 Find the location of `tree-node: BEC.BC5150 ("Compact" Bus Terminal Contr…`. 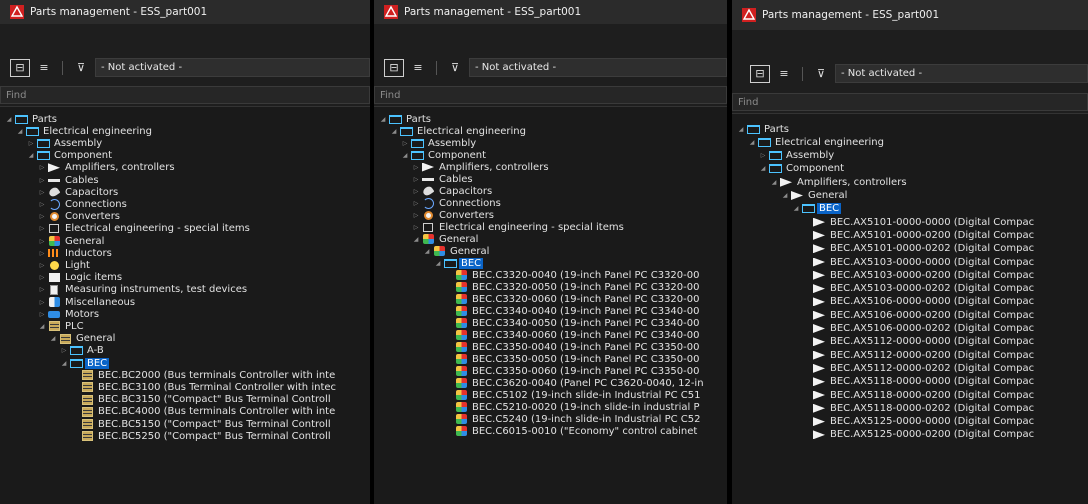

tree-node: BEC.BC5150 ("Compact" Bus Terminal Contr… is located at coordinates (185, 424).